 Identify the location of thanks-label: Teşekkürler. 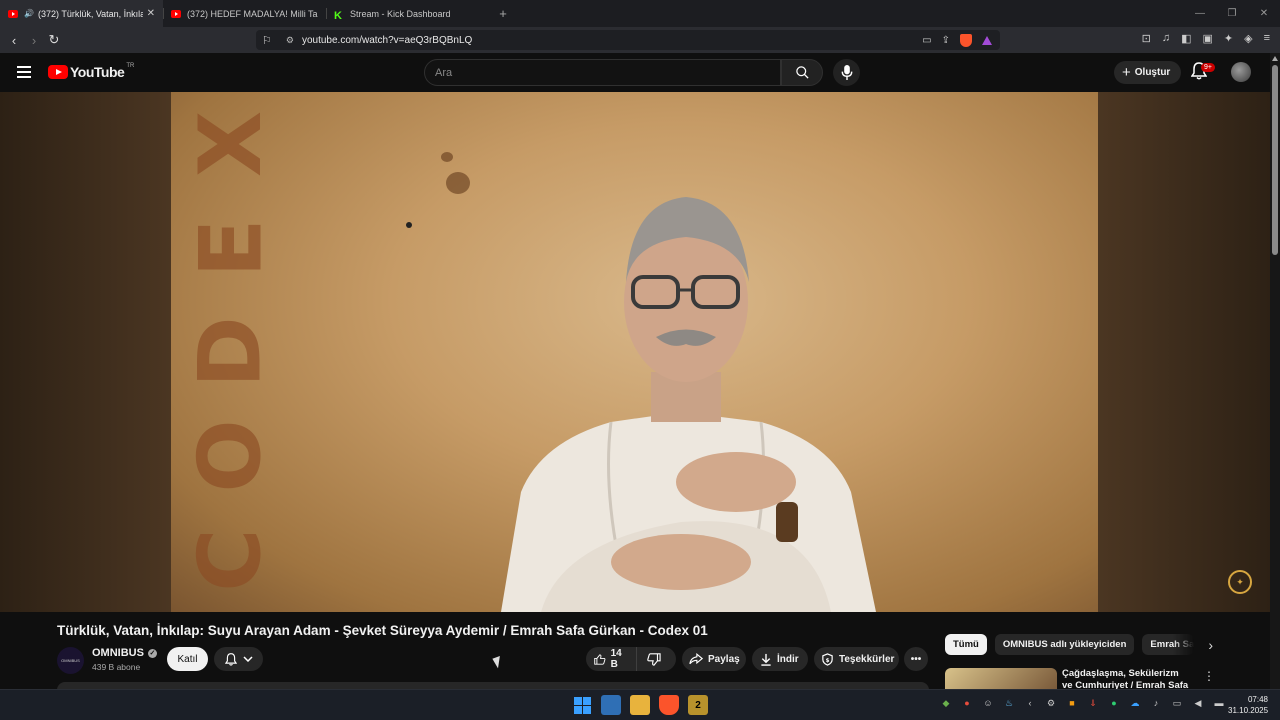
(867, 659).